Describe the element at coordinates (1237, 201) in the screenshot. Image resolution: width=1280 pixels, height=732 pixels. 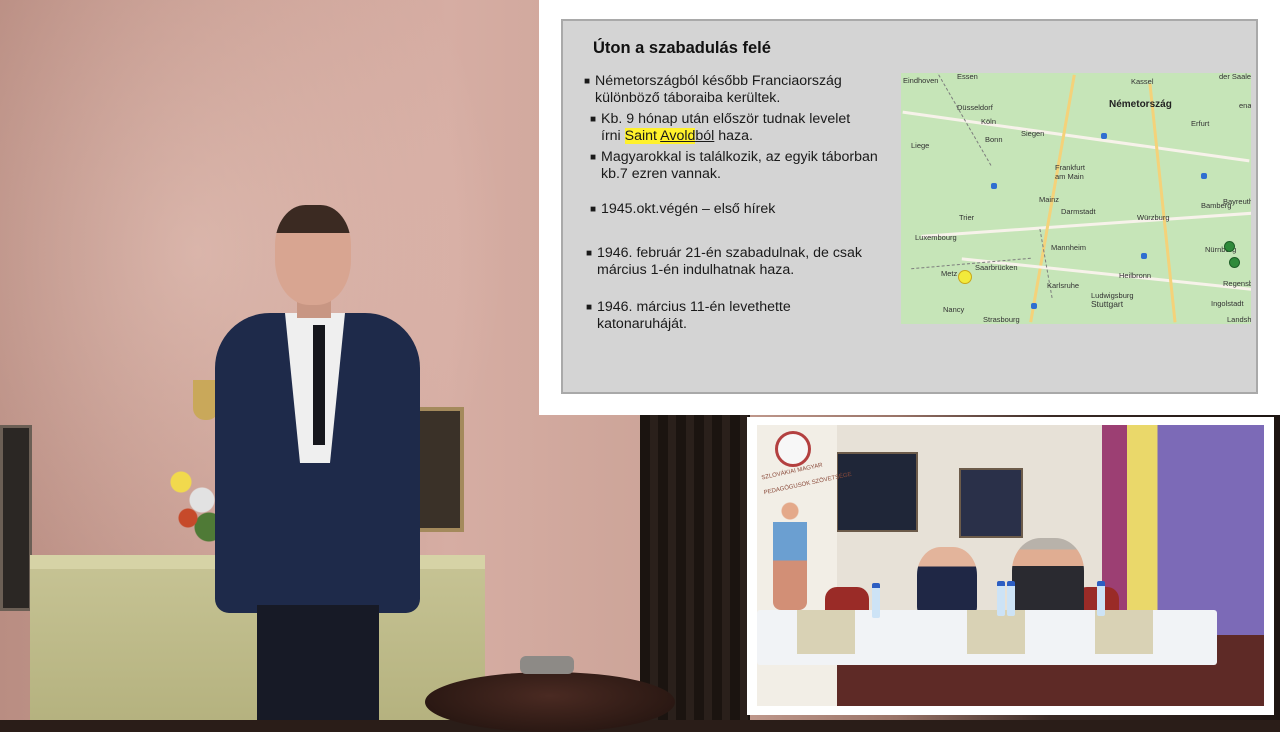
I see `city-label: Bayreuth` at that location.